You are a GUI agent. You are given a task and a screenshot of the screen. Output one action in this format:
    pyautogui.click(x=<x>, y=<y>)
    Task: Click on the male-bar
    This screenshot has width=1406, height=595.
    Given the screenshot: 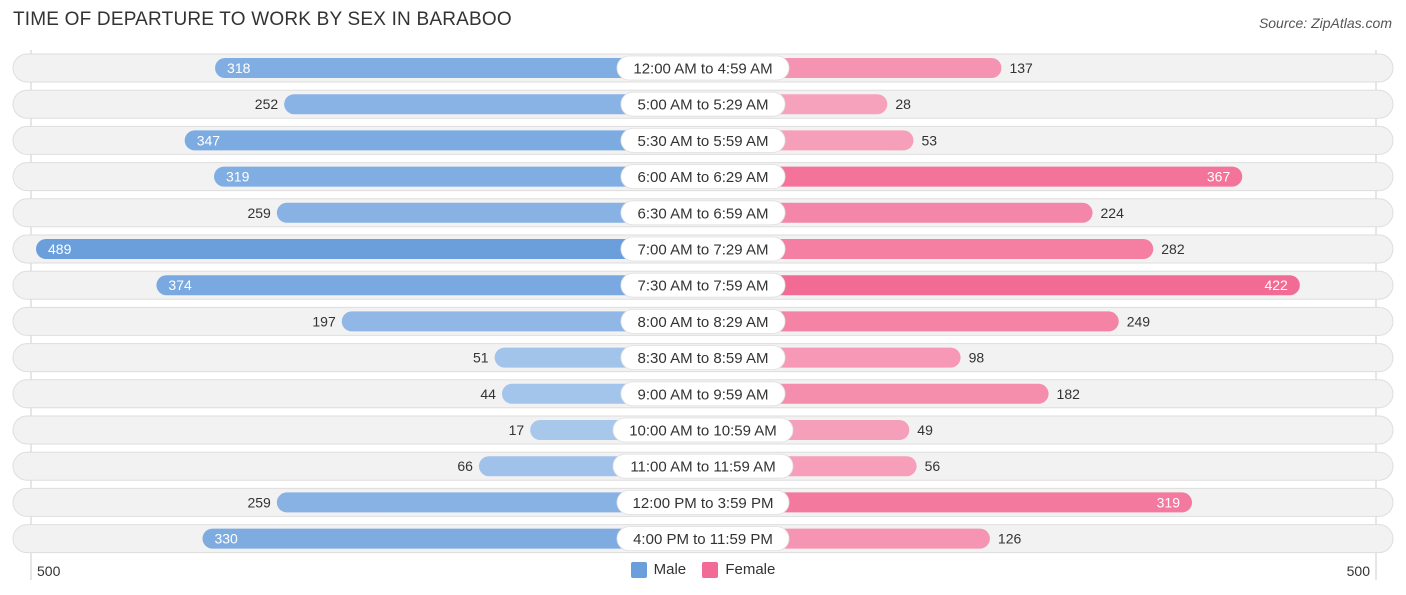 What is the action you would take?
    pyautogui.click(x=370, y=249)
    